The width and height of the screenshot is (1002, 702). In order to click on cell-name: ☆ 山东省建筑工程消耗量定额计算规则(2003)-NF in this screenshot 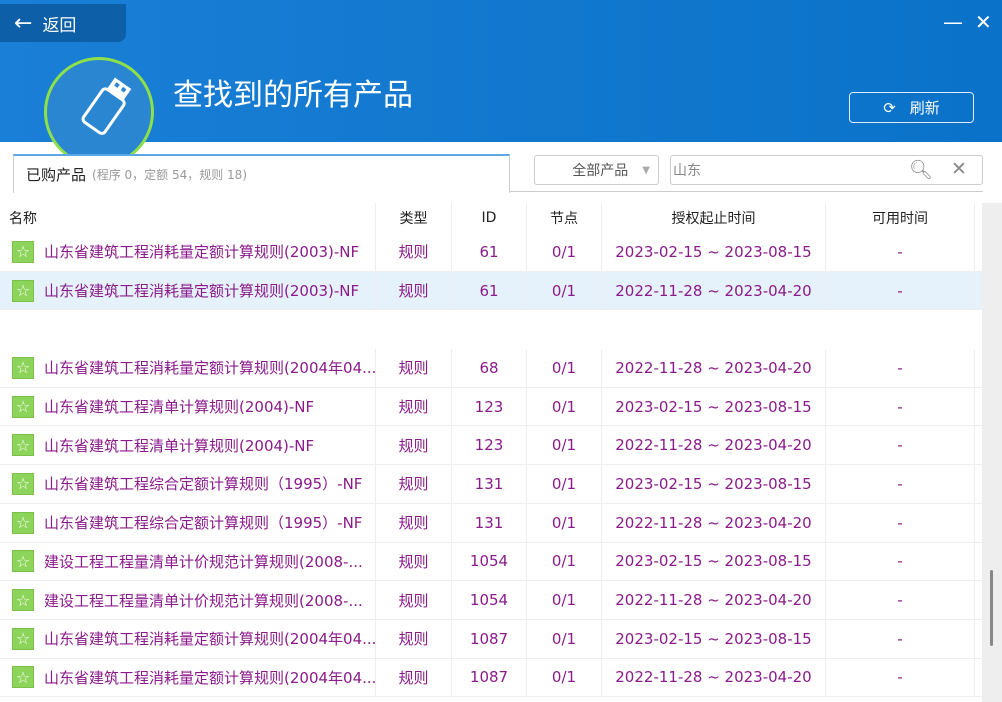, I will do `click(188, 290)`.